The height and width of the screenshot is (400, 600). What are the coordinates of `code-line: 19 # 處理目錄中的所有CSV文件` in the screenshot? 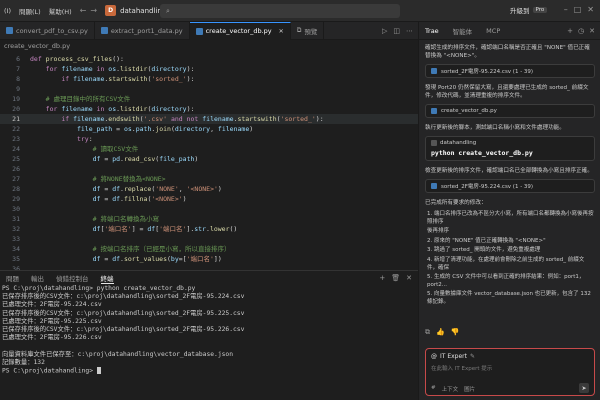 It's located at (209, 99).